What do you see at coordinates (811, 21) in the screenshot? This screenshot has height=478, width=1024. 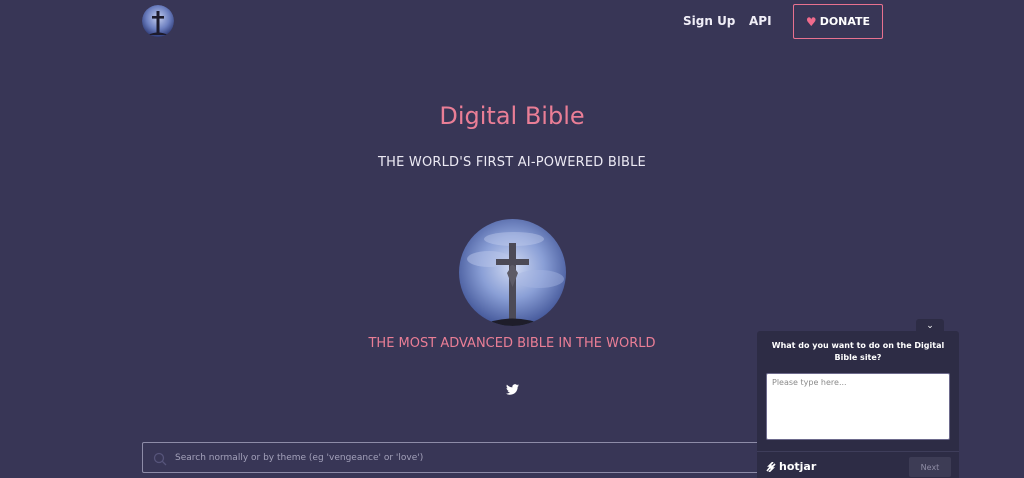 I see `heart-icon: ♥` at bounding box center [811, 21].